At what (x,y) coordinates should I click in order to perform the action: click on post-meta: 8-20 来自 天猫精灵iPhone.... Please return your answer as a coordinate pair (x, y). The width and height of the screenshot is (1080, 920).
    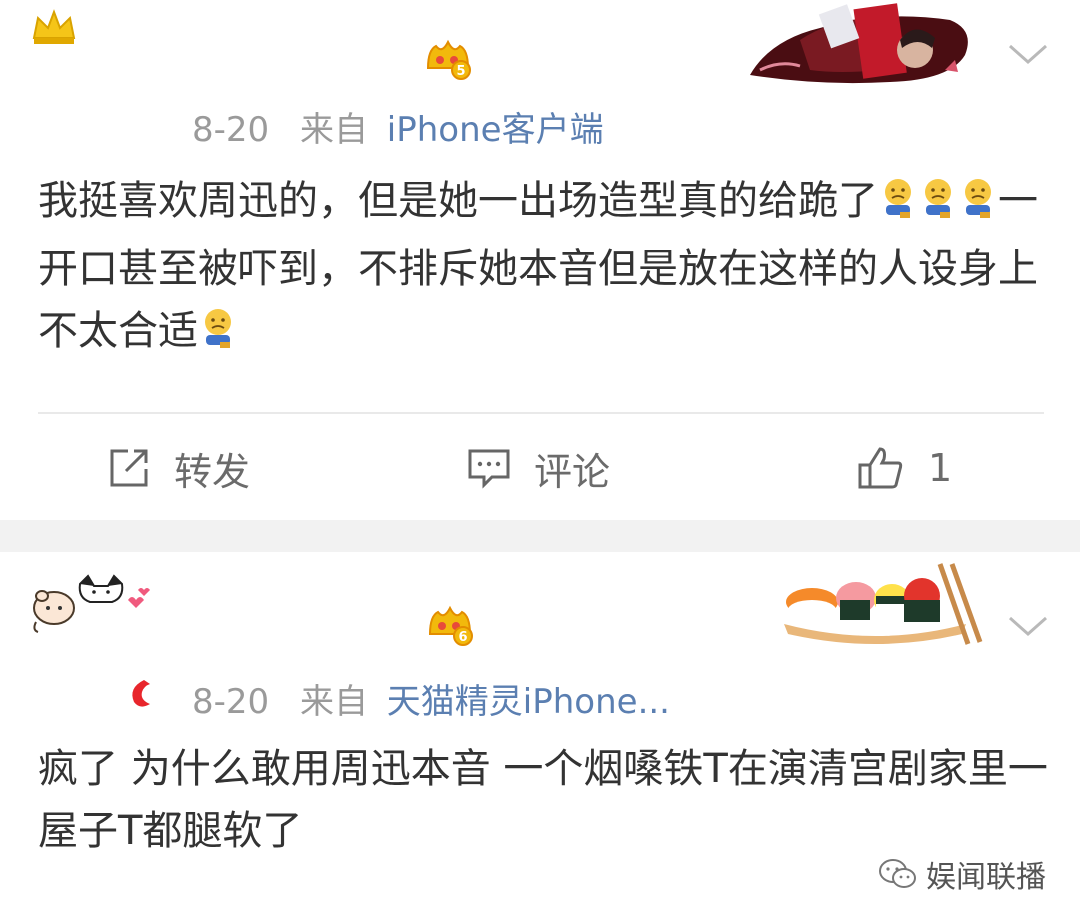
    Looking at the image, I should click on (431, 698).